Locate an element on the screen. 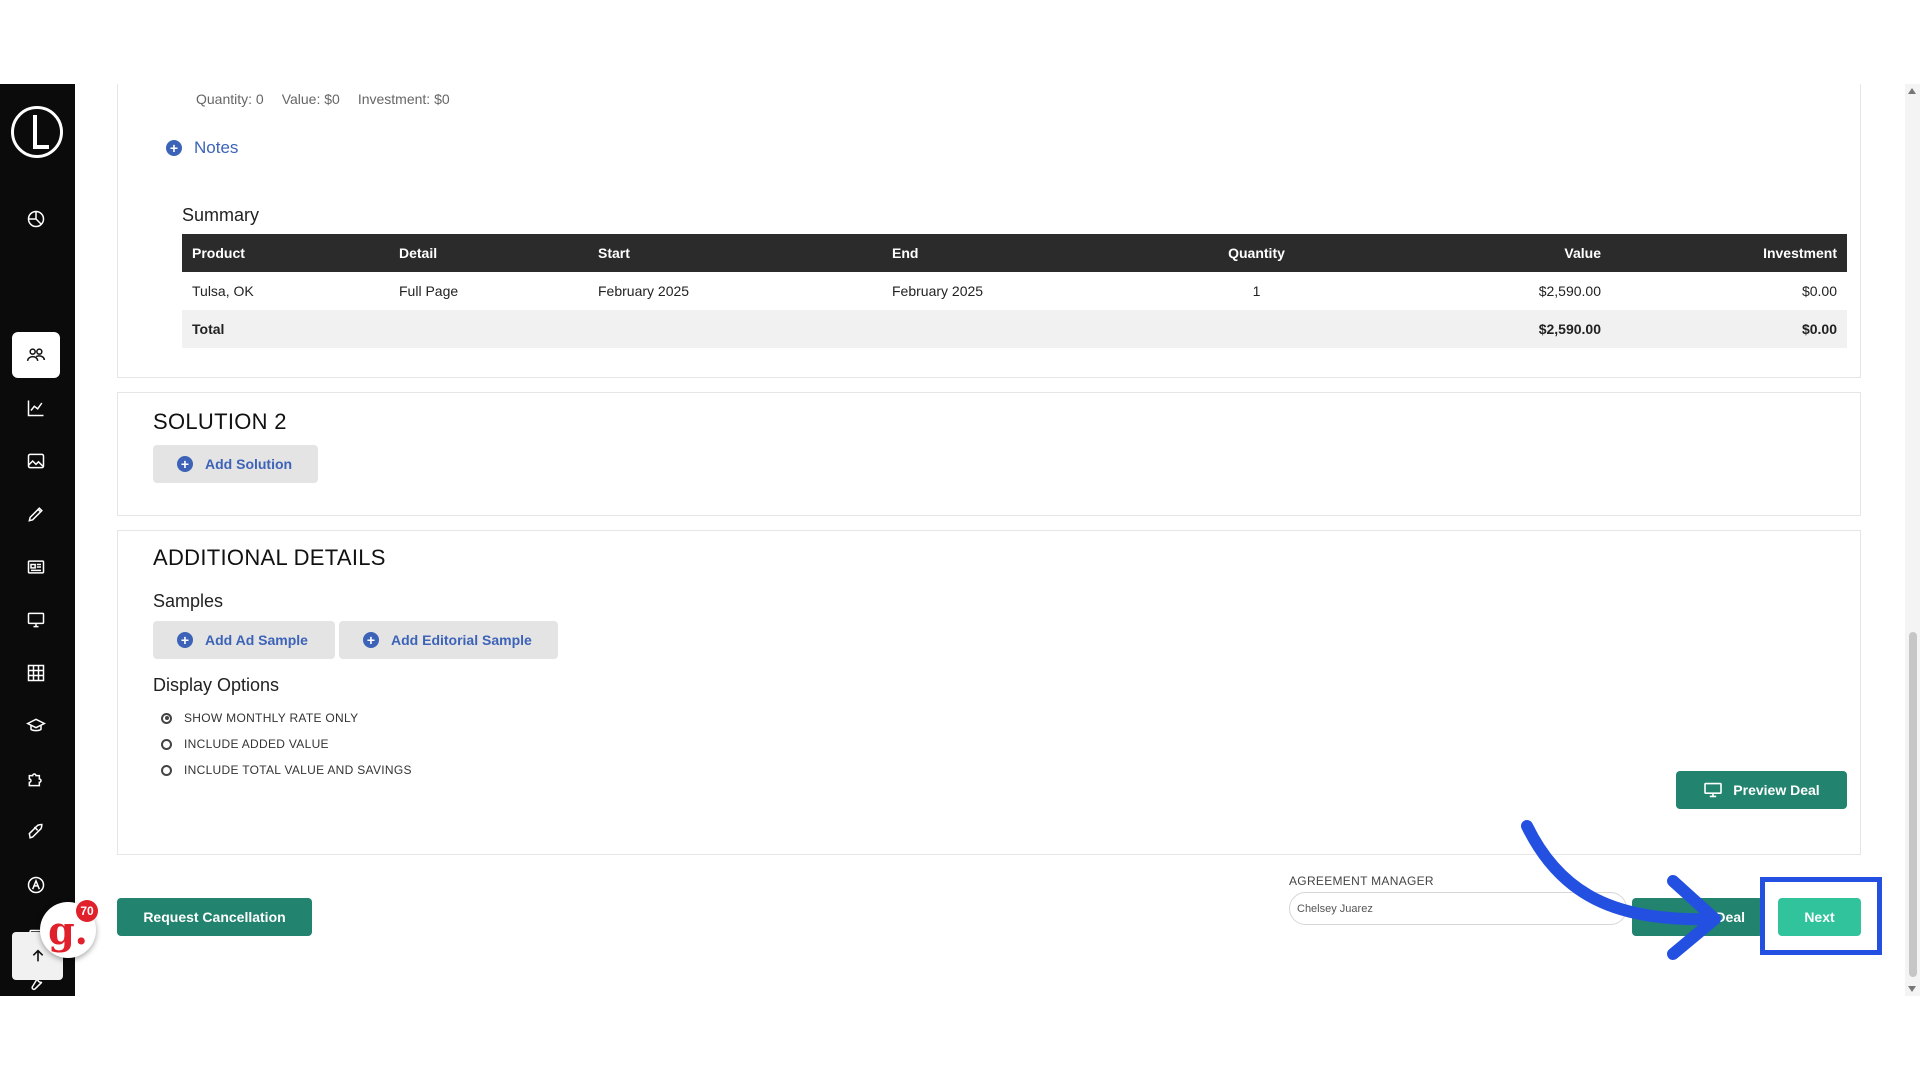  col-end: End is located at coordinates (1012, 253).